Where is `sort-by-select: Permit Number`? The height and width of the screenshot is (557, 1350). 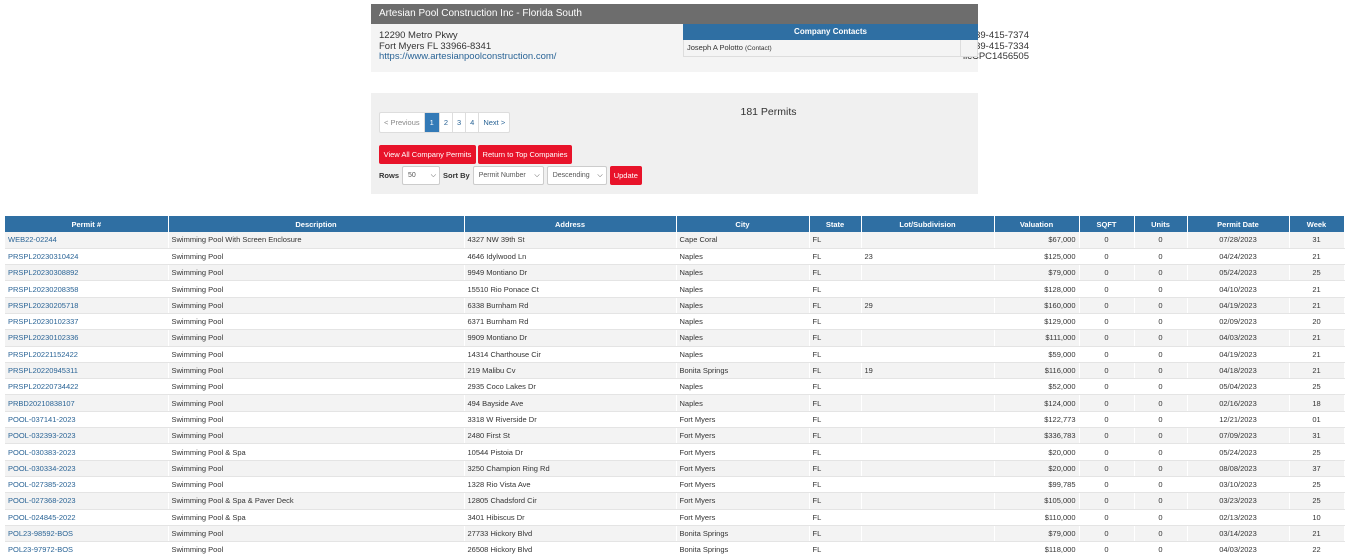
sort-by-select: Permit Number is located at coordinates (508, 175).